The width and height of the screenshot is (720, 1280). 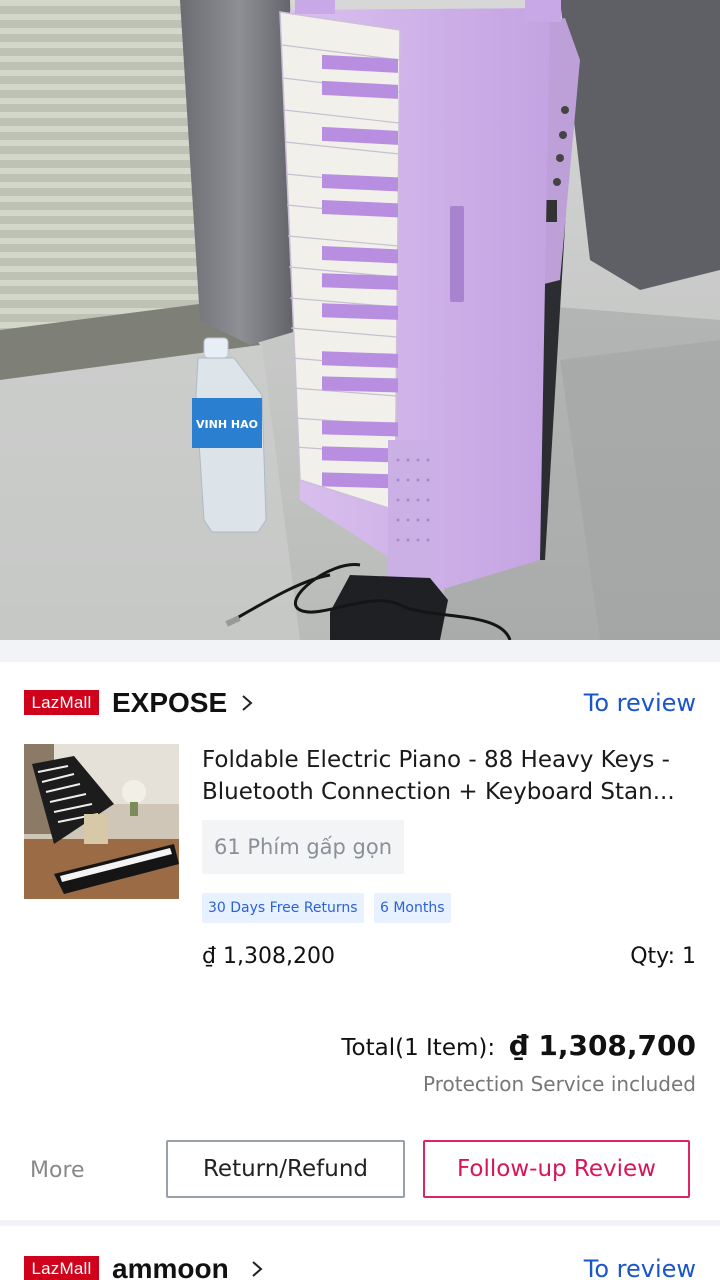 What do you see at coordinates (170, 1265) in the screenshot?
I see `shop-name: ammoon` at bounding box center [170, 1265].